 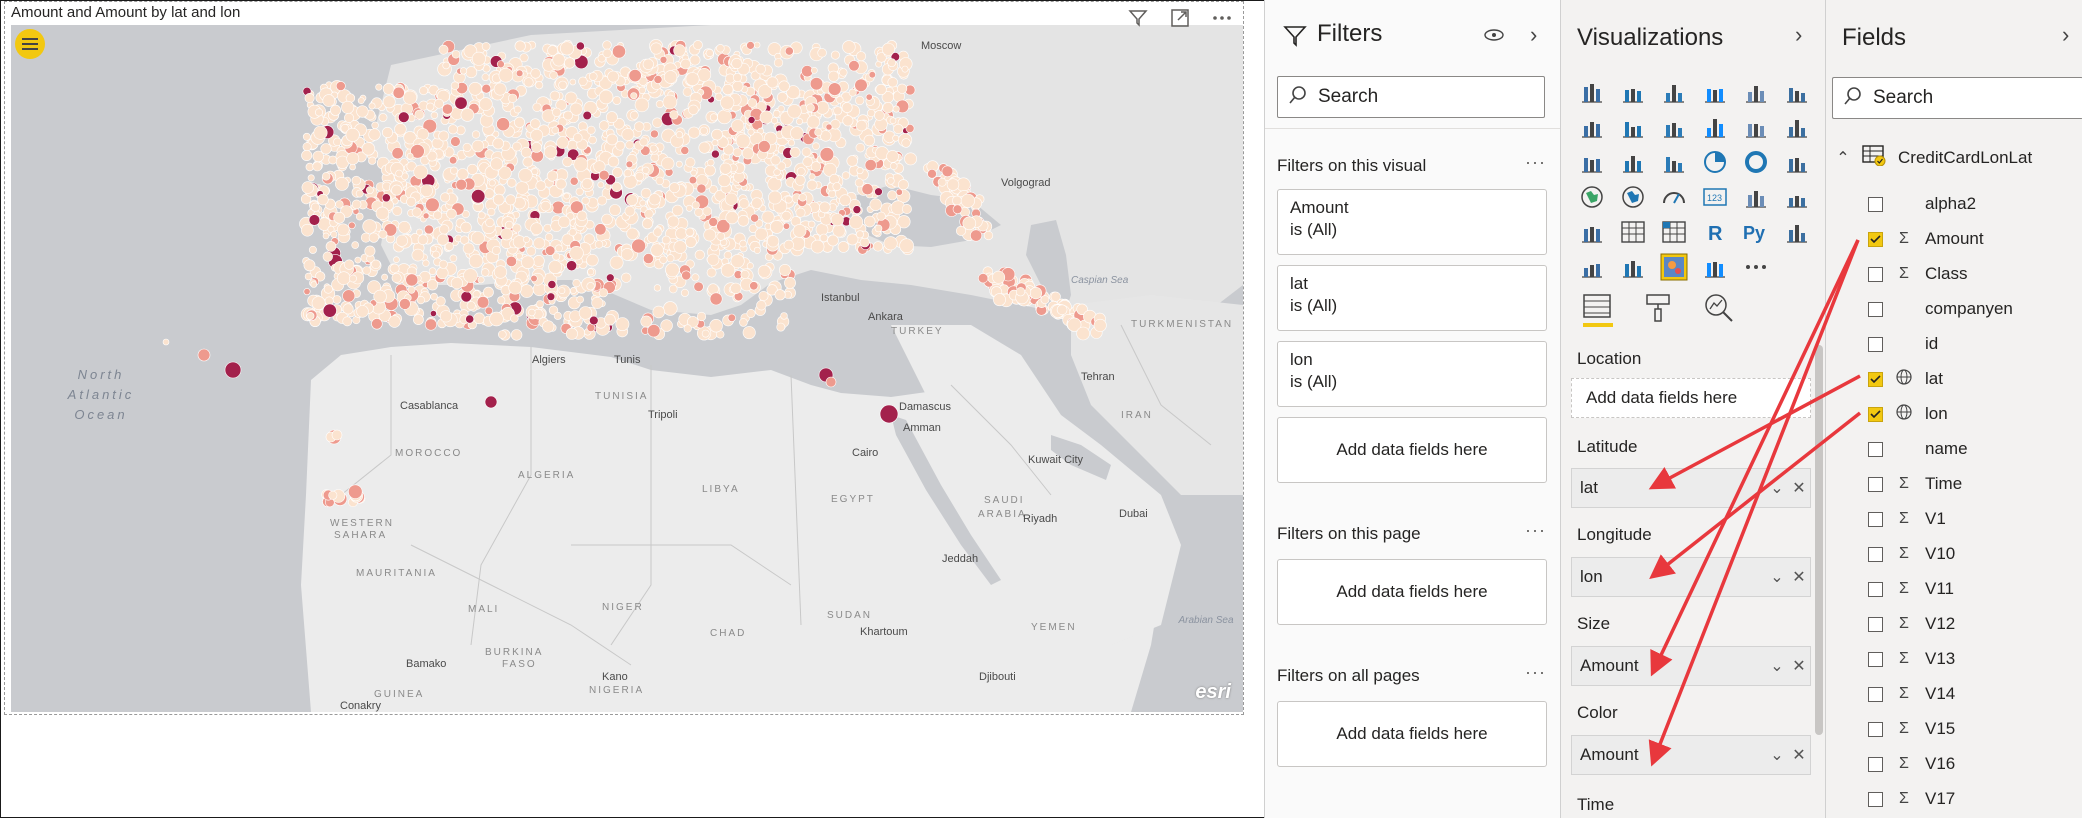 What do you see at coordinates (1911, 799) in the screenshot?
I see `field-item-v17: Σ V17` at bounding box center [1911, 799].